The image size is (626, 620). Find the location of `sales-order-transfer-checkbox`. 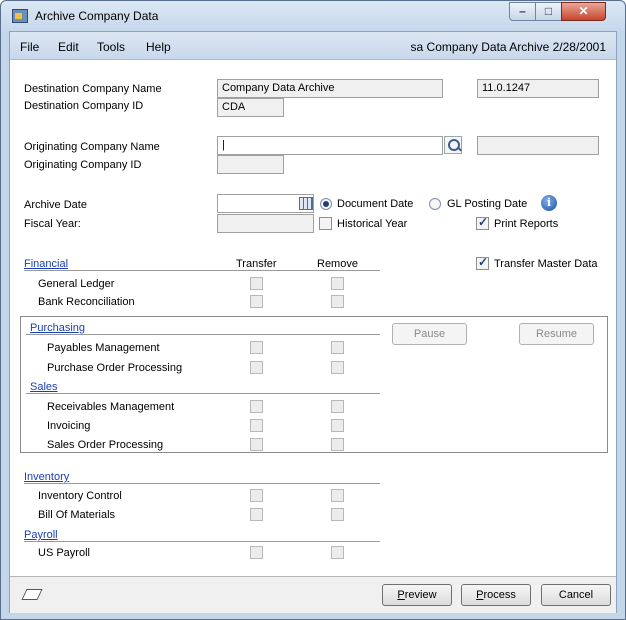

sales-order-transfer-checkbox is located at coordinates (256, 444).